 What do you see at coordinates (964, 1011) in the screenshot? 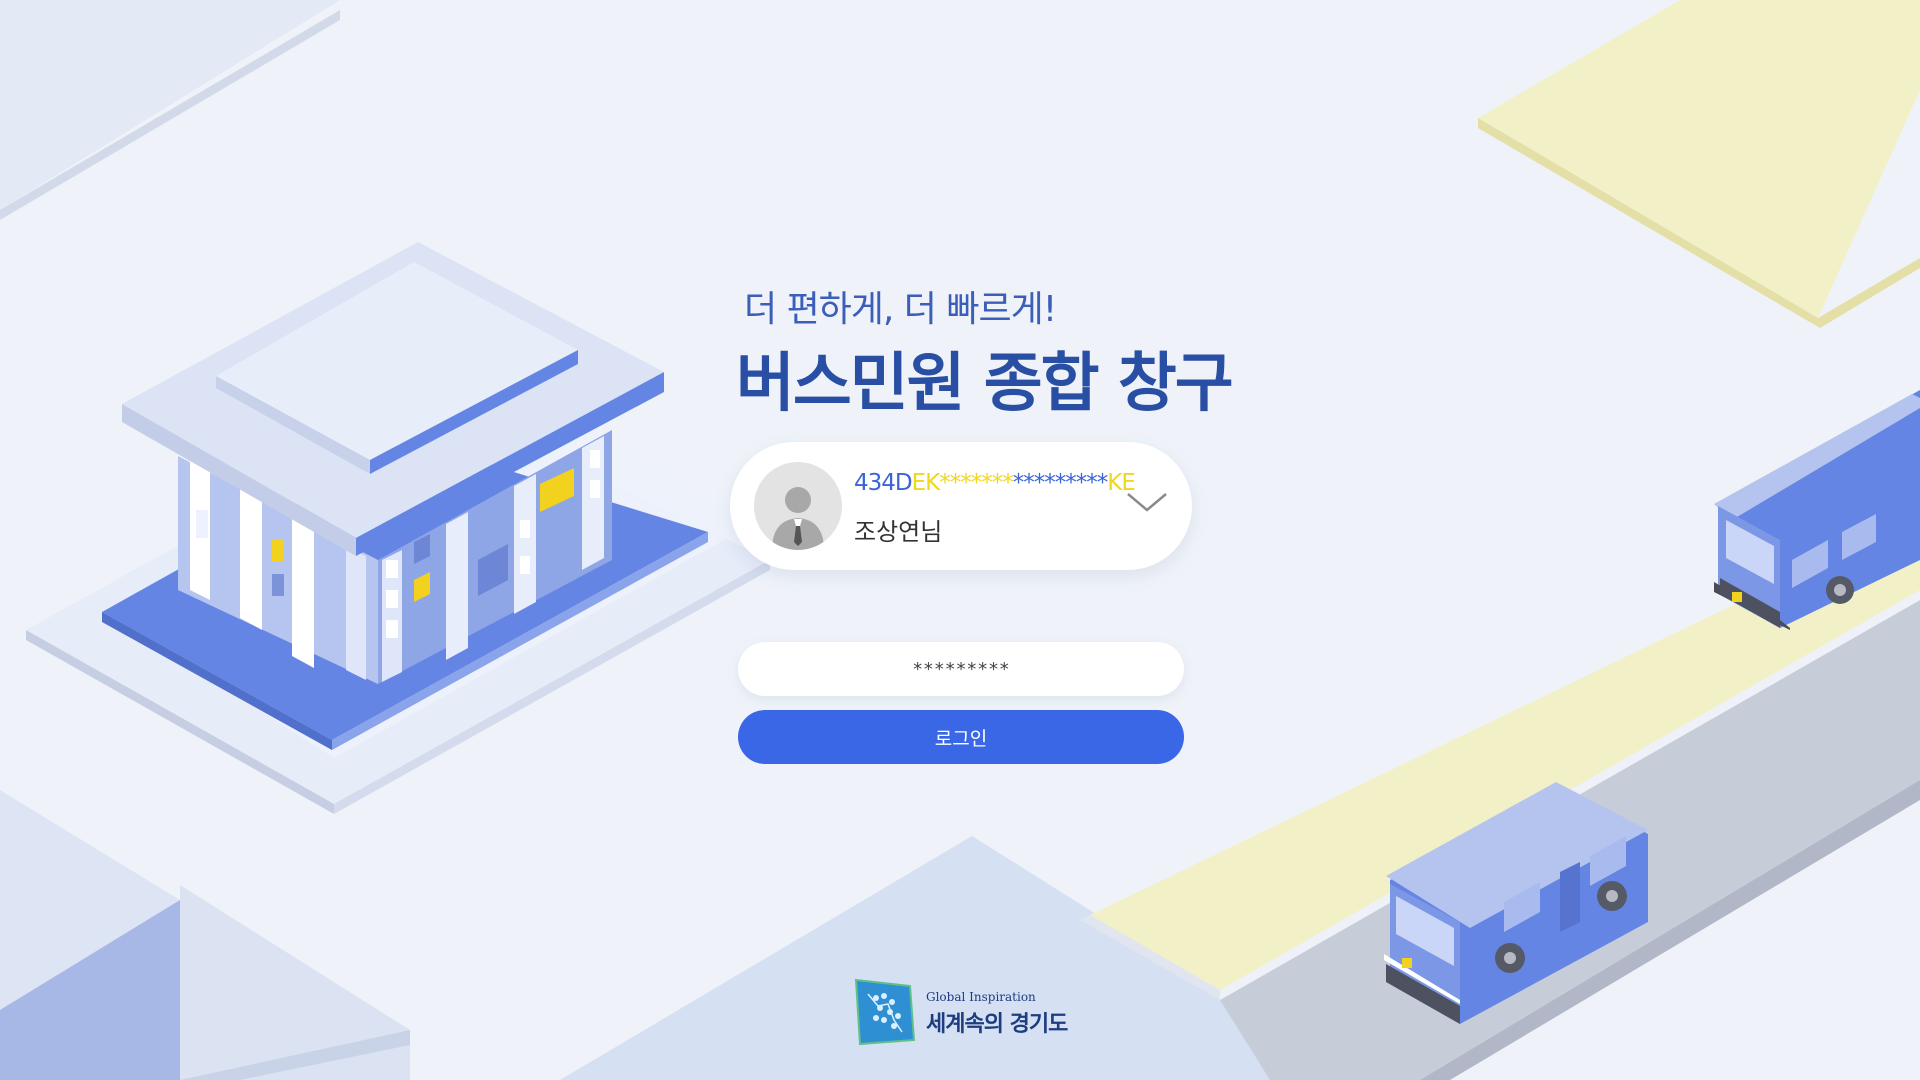
I see `gyeonggi-logo: Global Inspiration 세계속의 경기도` at bounding box center [964, 1011].